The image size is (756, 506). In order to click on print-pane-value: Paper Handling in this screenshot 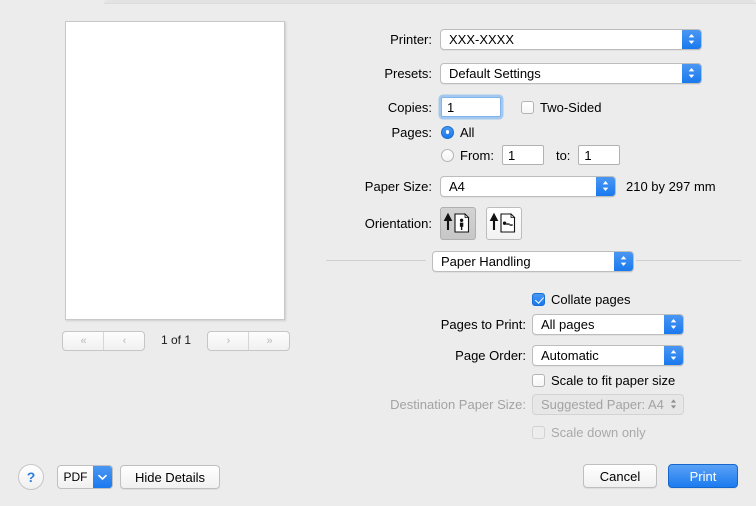, I will do `click(486, 261)`.